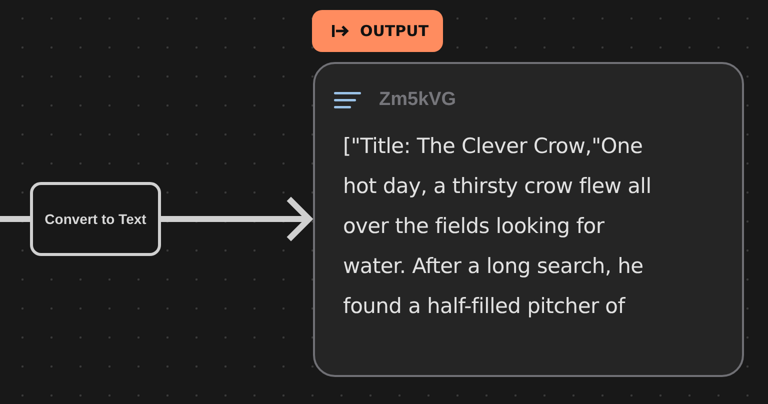  I want to click on output-text-line: water. After a long search, he, so click(493, 266).